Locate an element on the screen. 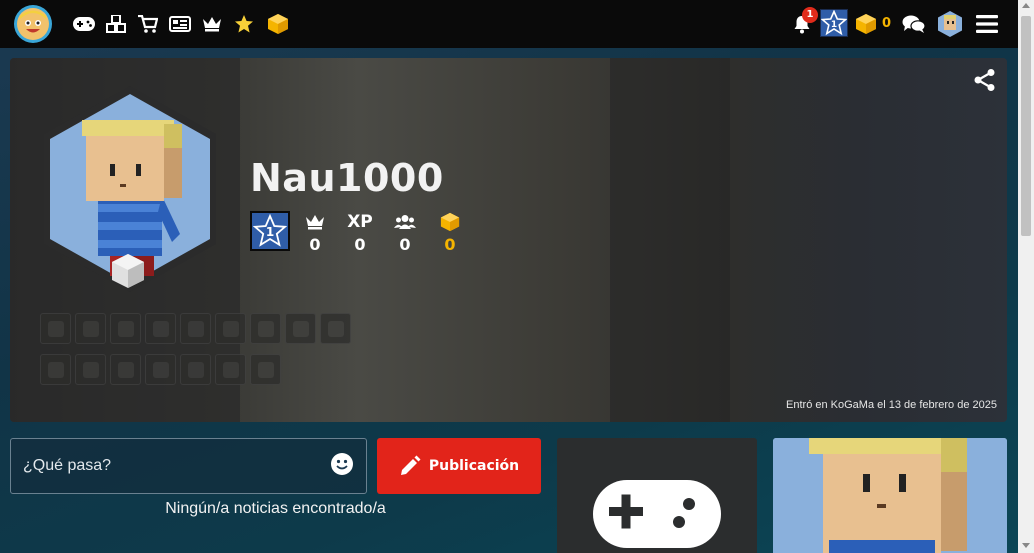 The image size is (1034, 553). avatar-card is located at coordinates (890, 495).